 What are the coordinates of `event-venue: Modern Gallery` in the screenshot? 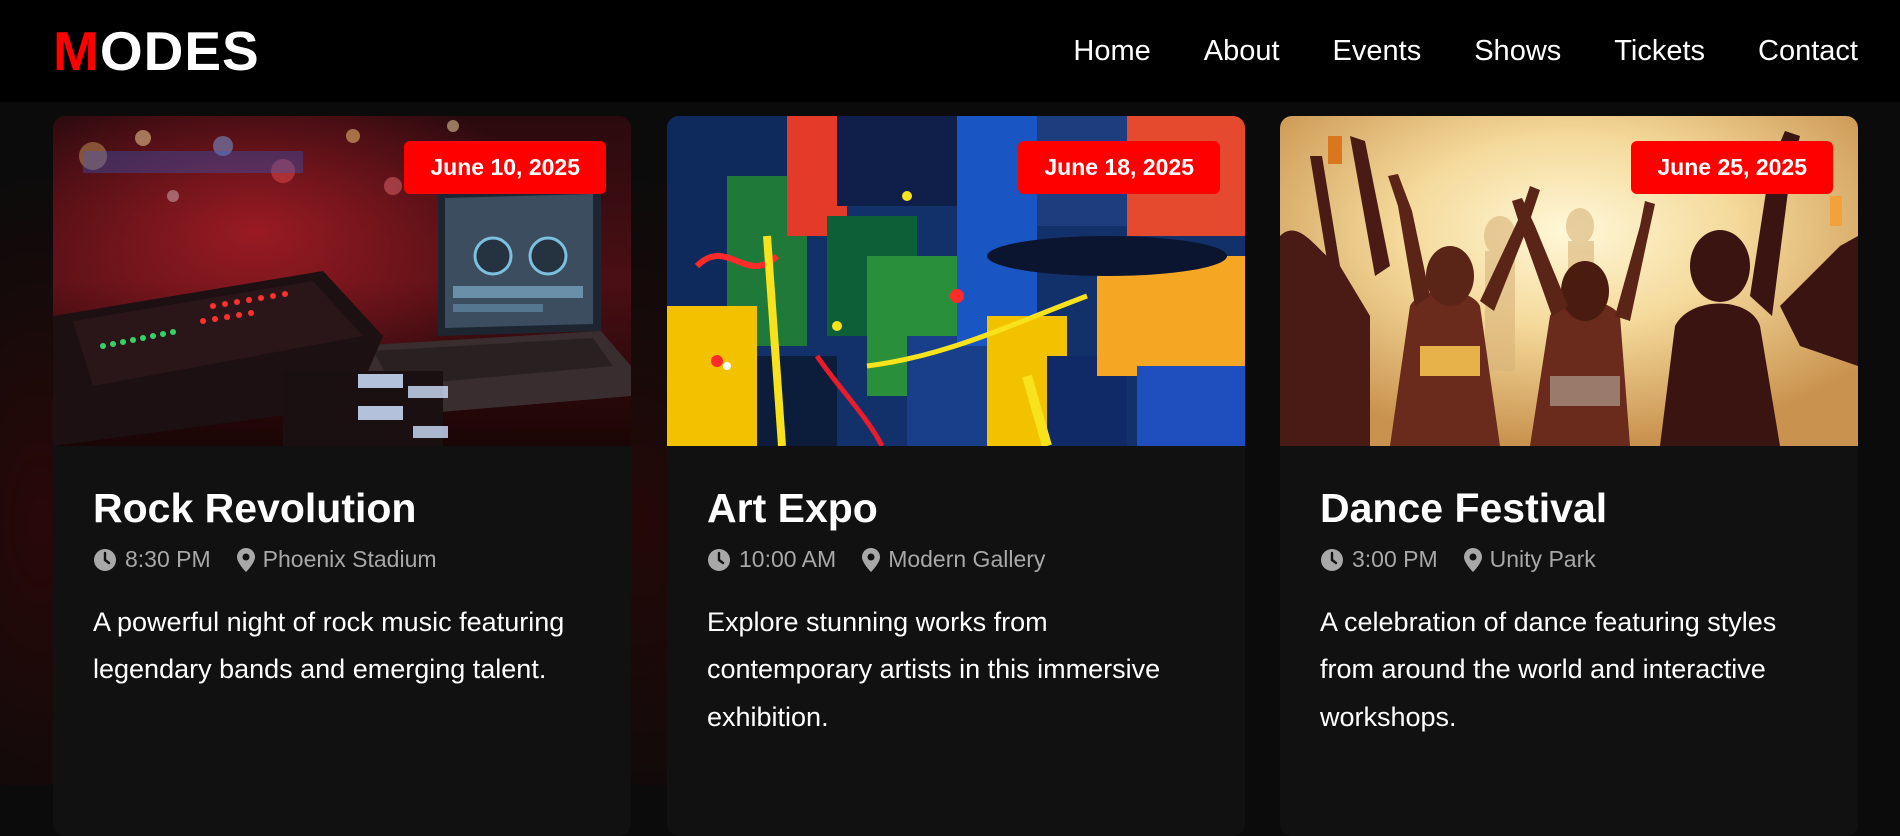 It's located at (953, 559).